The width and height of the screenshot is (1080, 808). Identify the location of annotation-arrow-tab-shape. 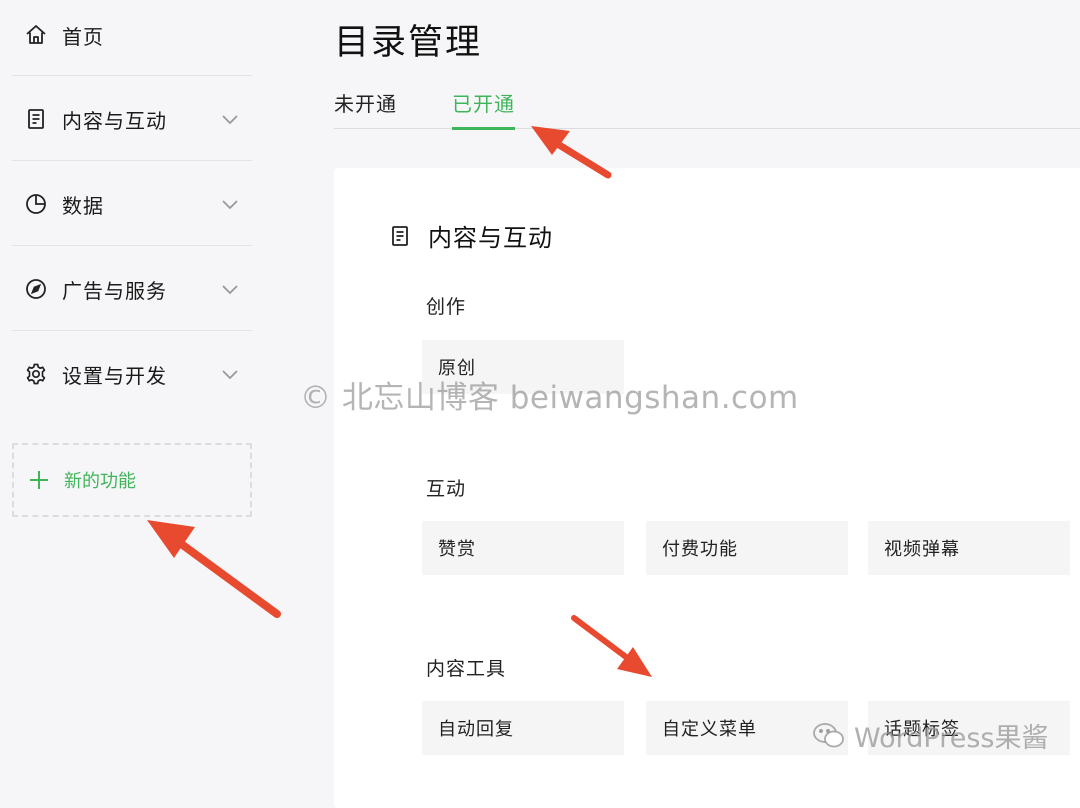
(571, 152).